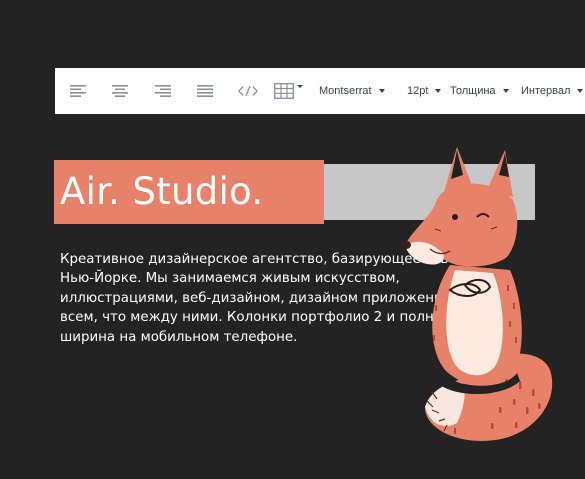 The height and width of the screenshot is (479, 585). I want to click on font-size-select: 12pt, so click(424, 91).